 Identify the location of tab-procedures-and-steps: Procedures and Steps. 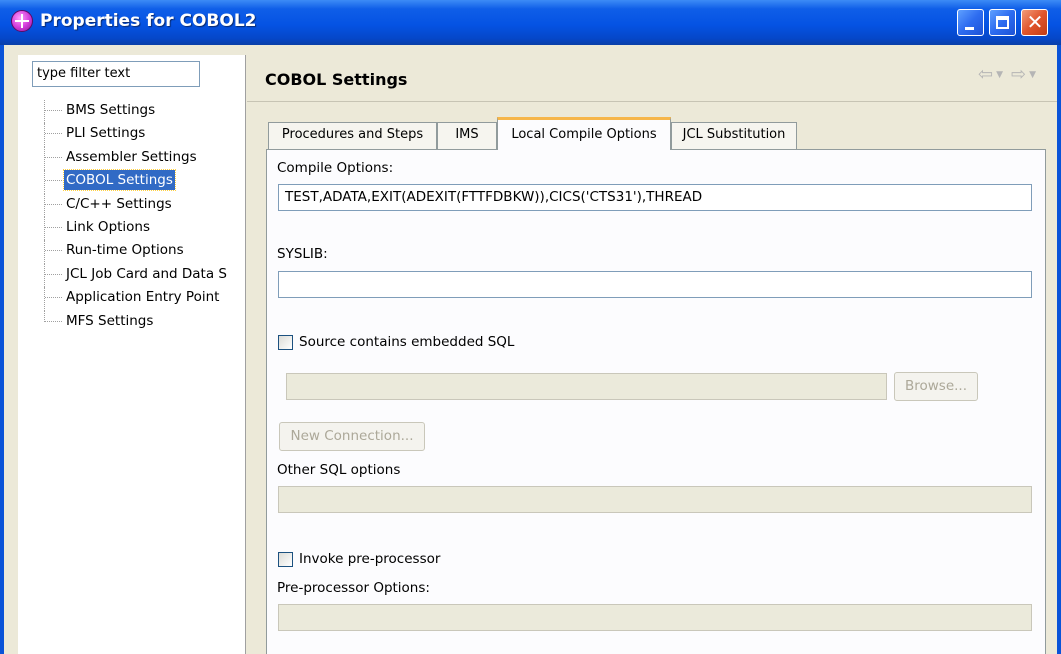
(352, 135).